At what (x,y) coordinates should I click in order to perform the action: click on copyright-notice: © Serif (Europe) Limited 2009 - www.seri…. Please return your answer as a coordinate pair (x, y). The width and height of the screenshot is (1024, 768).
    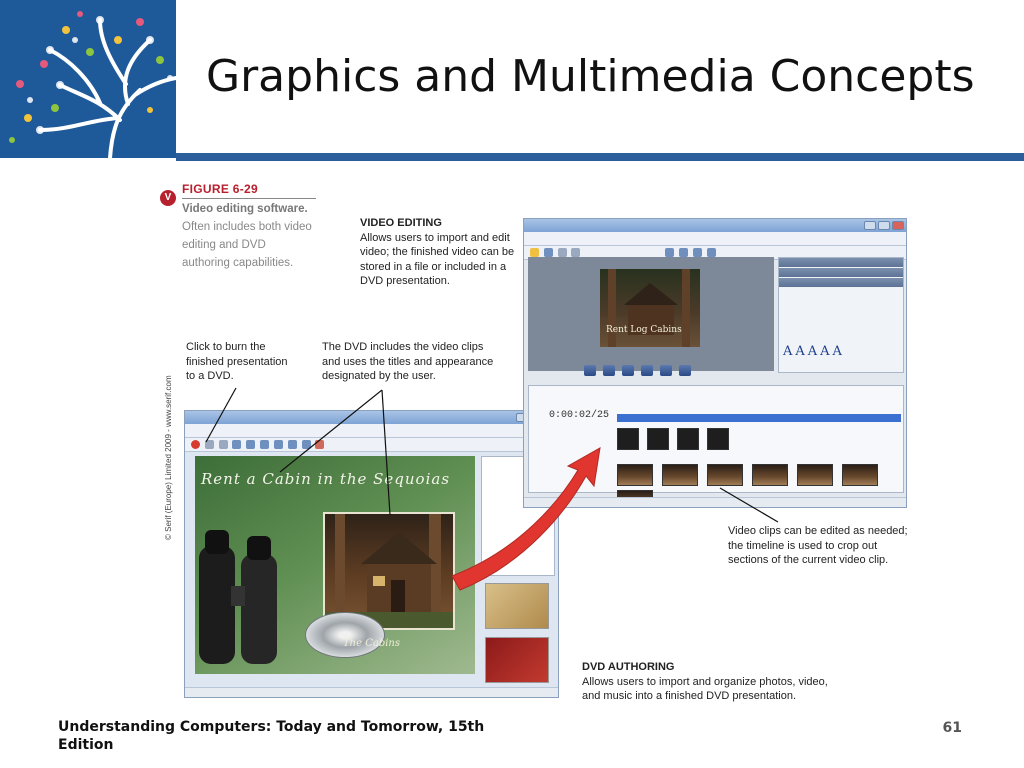
    Looking at the image, I should click on (168, 457).